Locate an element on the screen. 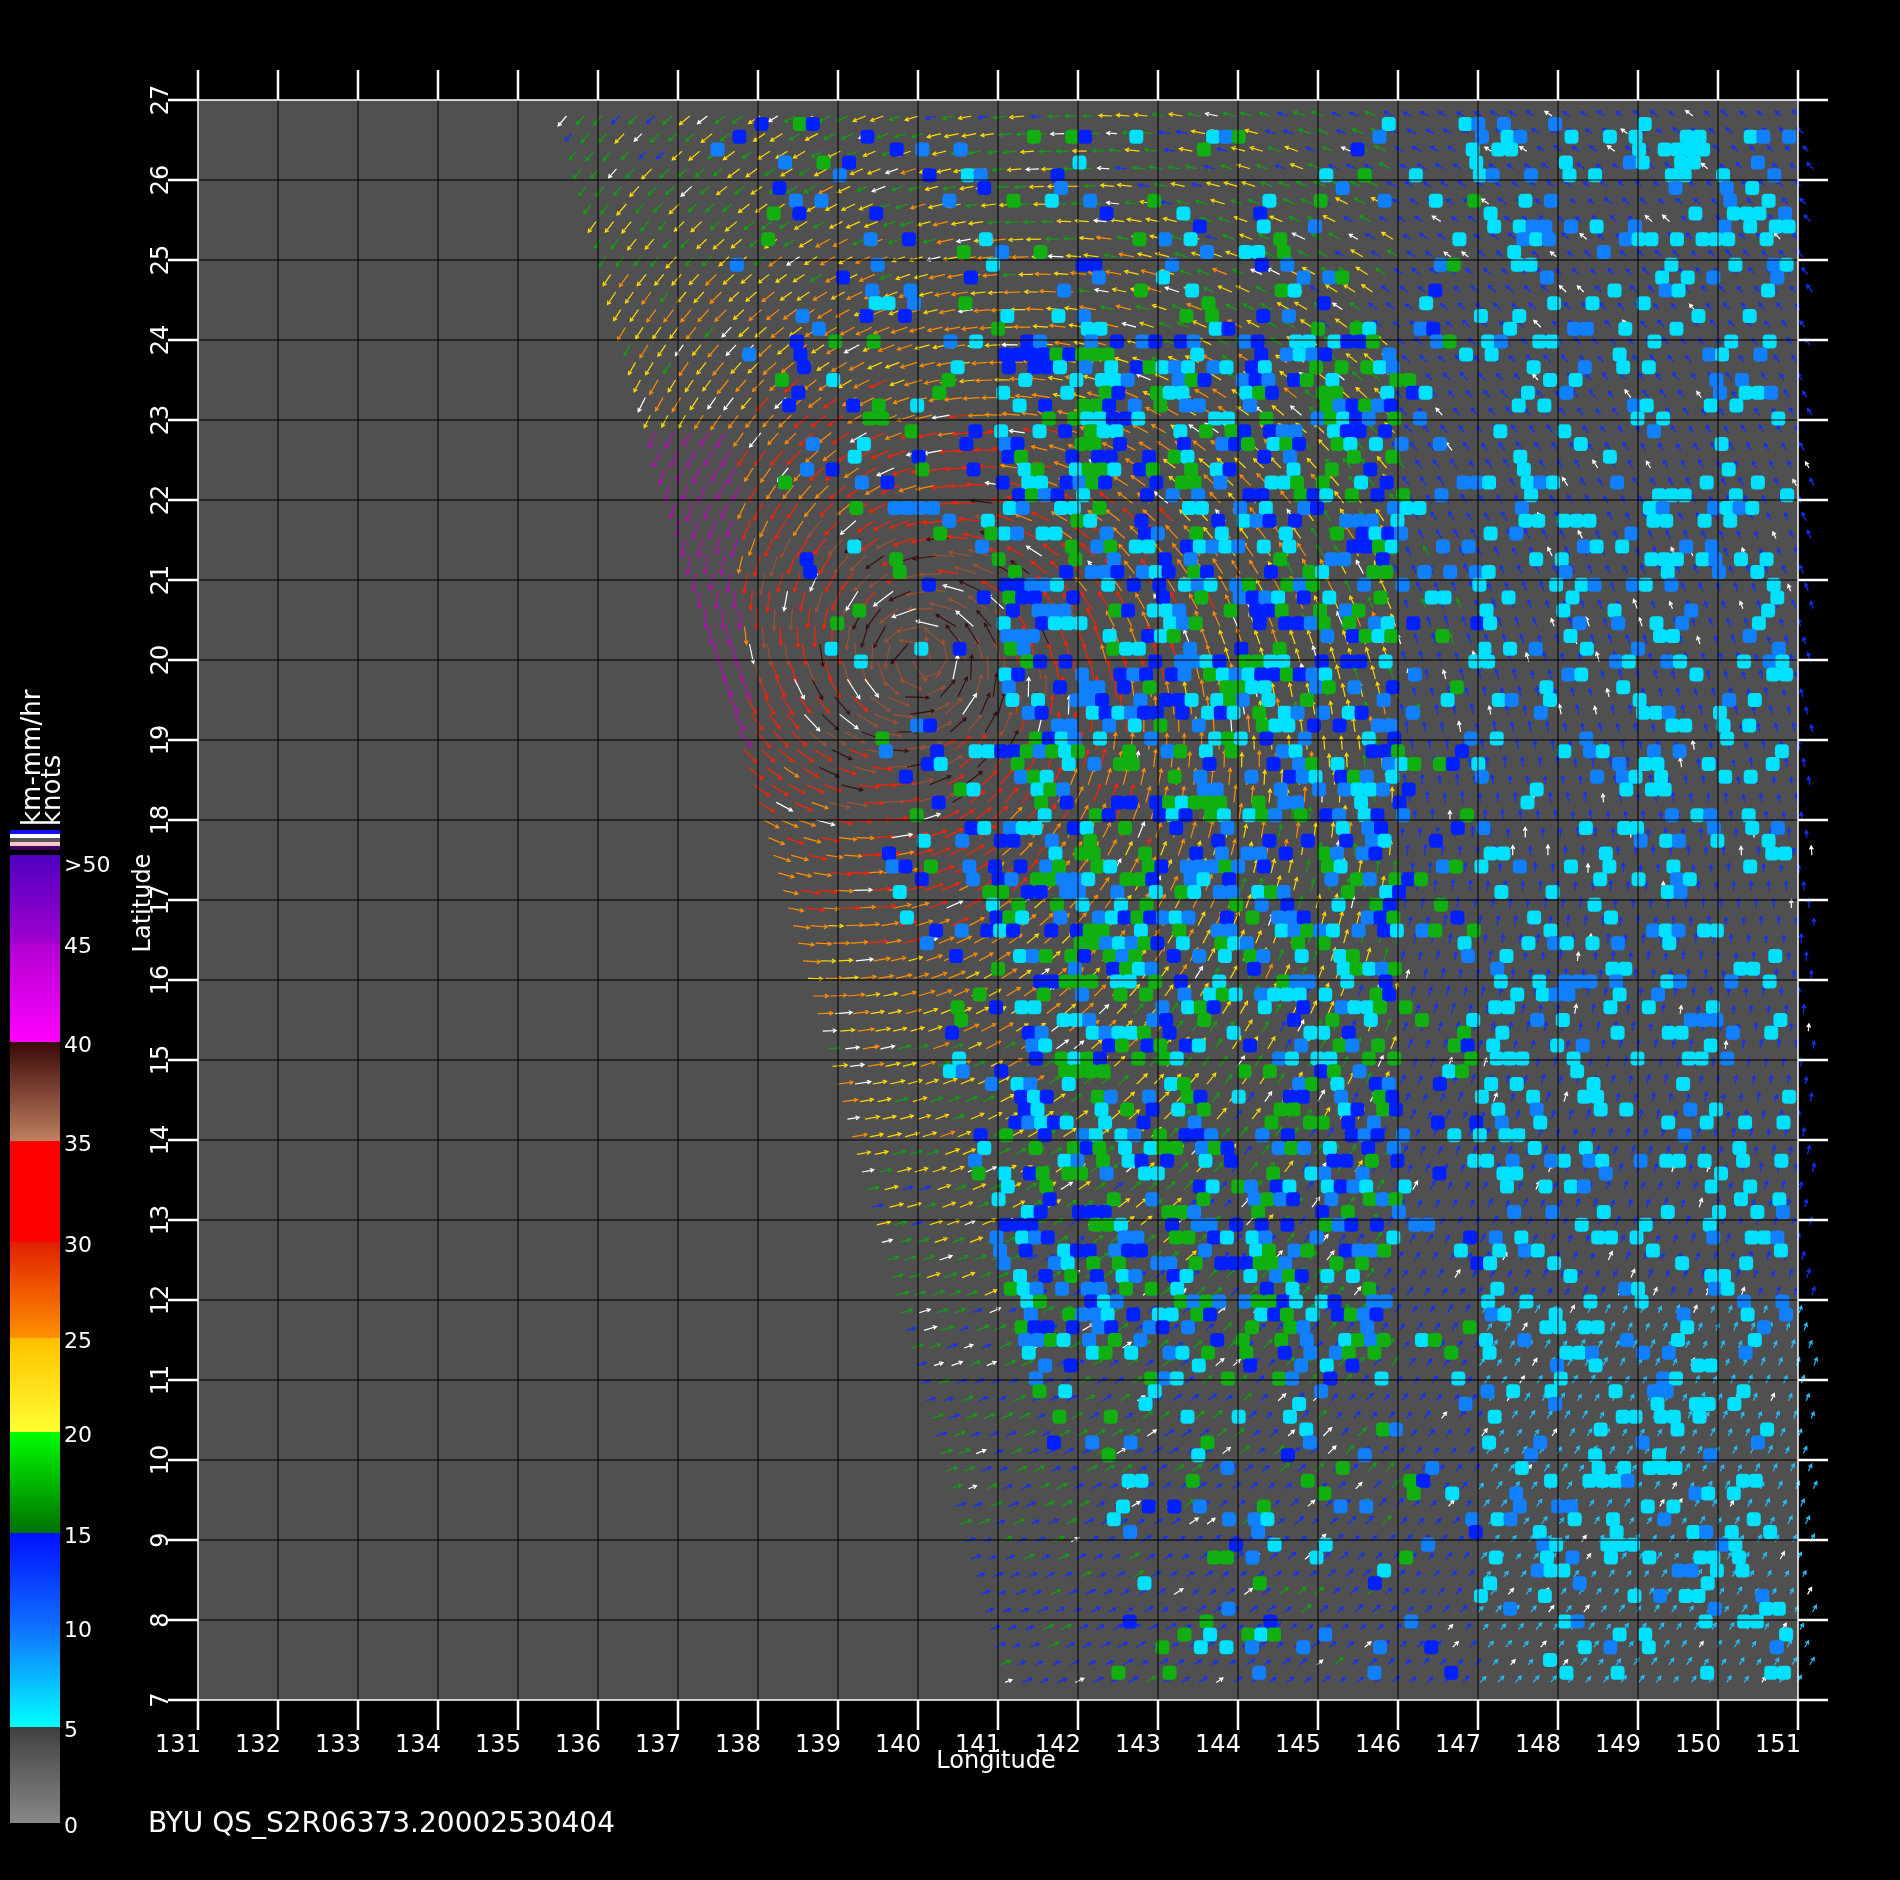 The width and height of the screenshot is (1900, 1880). y-tick-label: 14 is located at coordinates (160, 1140).